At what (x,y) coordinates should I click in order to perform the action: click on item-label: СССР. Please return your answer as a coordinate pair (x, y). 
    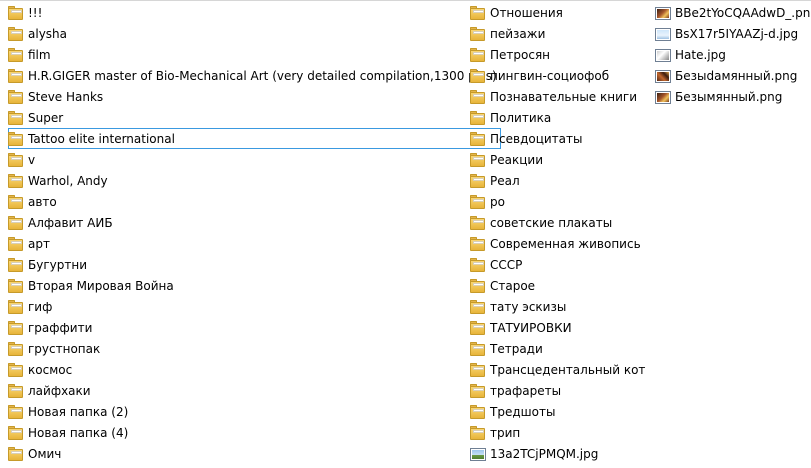
    Looking at the image, I should click on (506, 264).